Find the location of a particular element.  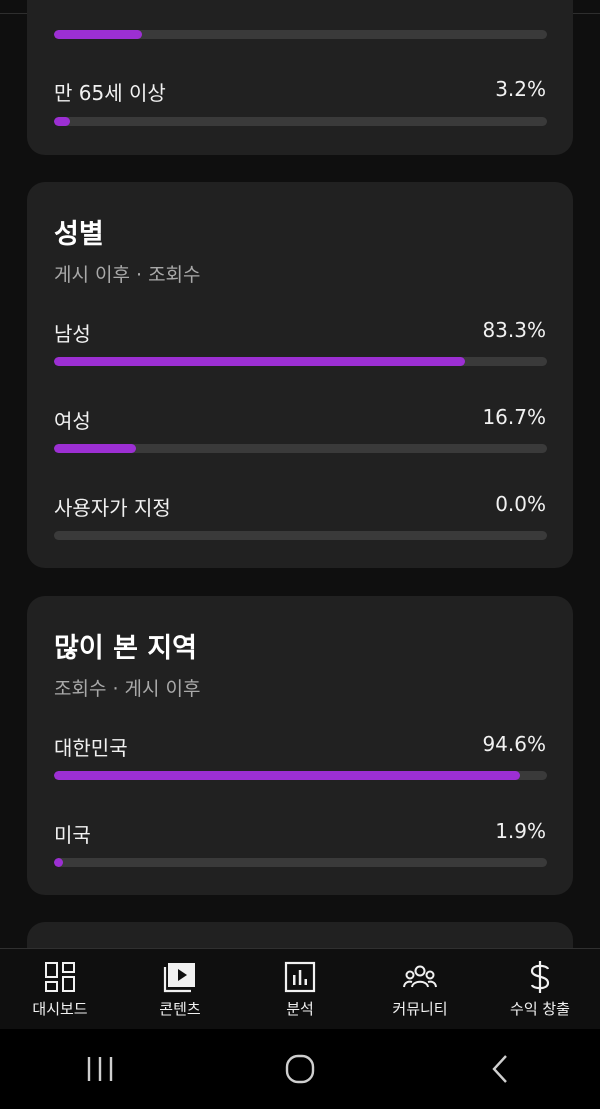

bottom-nav: 대시보드 콘텐츠 분석 커뮤니티 수익 창출 is located at coordinates (300, 988).